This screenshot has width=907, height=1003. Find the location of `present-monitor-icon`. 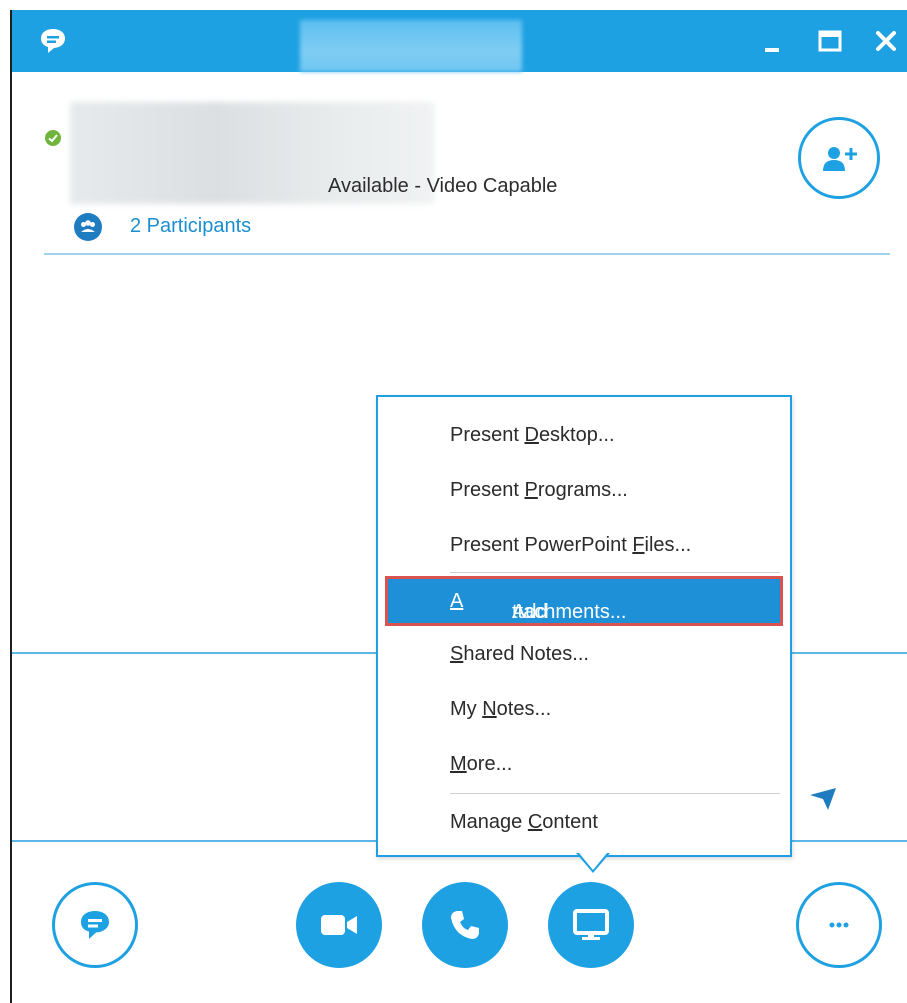

present-monitor-icon is located at coordinates (591, 924).